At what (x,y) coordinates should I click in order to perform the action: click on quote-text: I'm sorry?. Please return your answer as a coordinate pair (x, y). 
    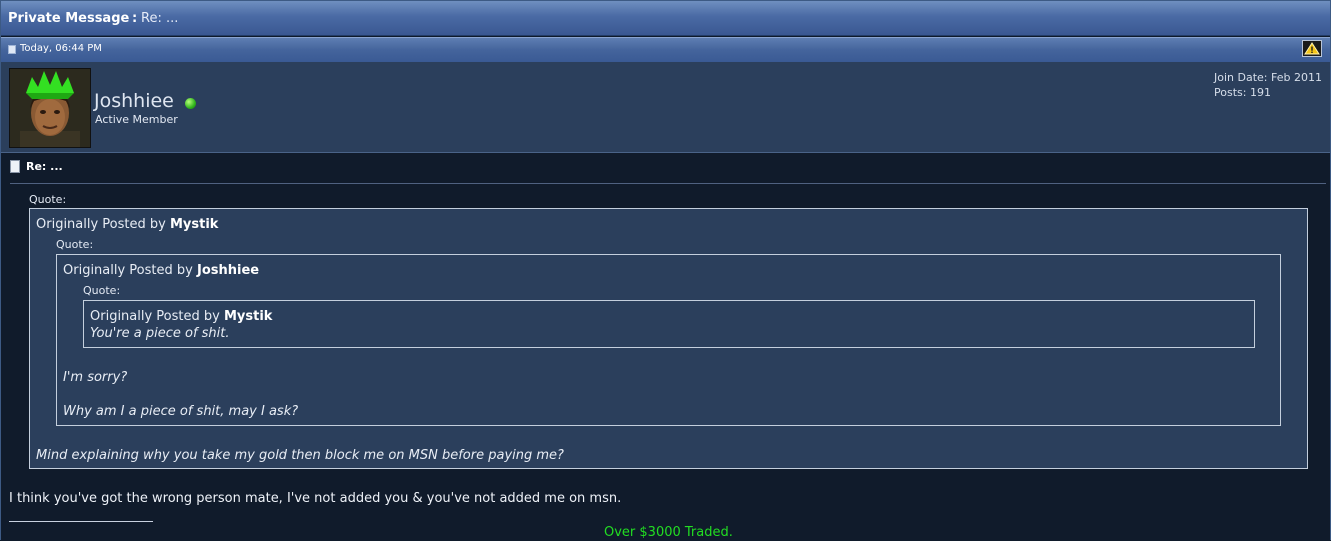
    Looking at the image, I should click on (95, 377).